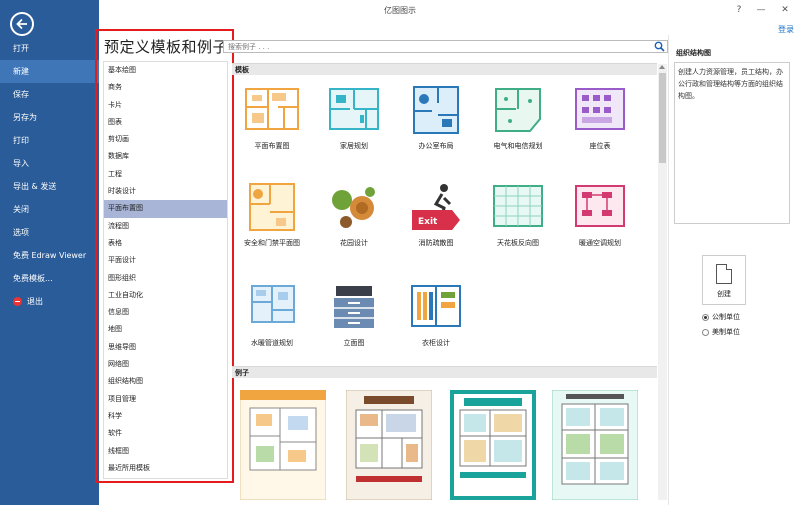  Describe the element at coordinates (436, 146) in the screenshot. I see `template-label: 办公室布局` at that location.